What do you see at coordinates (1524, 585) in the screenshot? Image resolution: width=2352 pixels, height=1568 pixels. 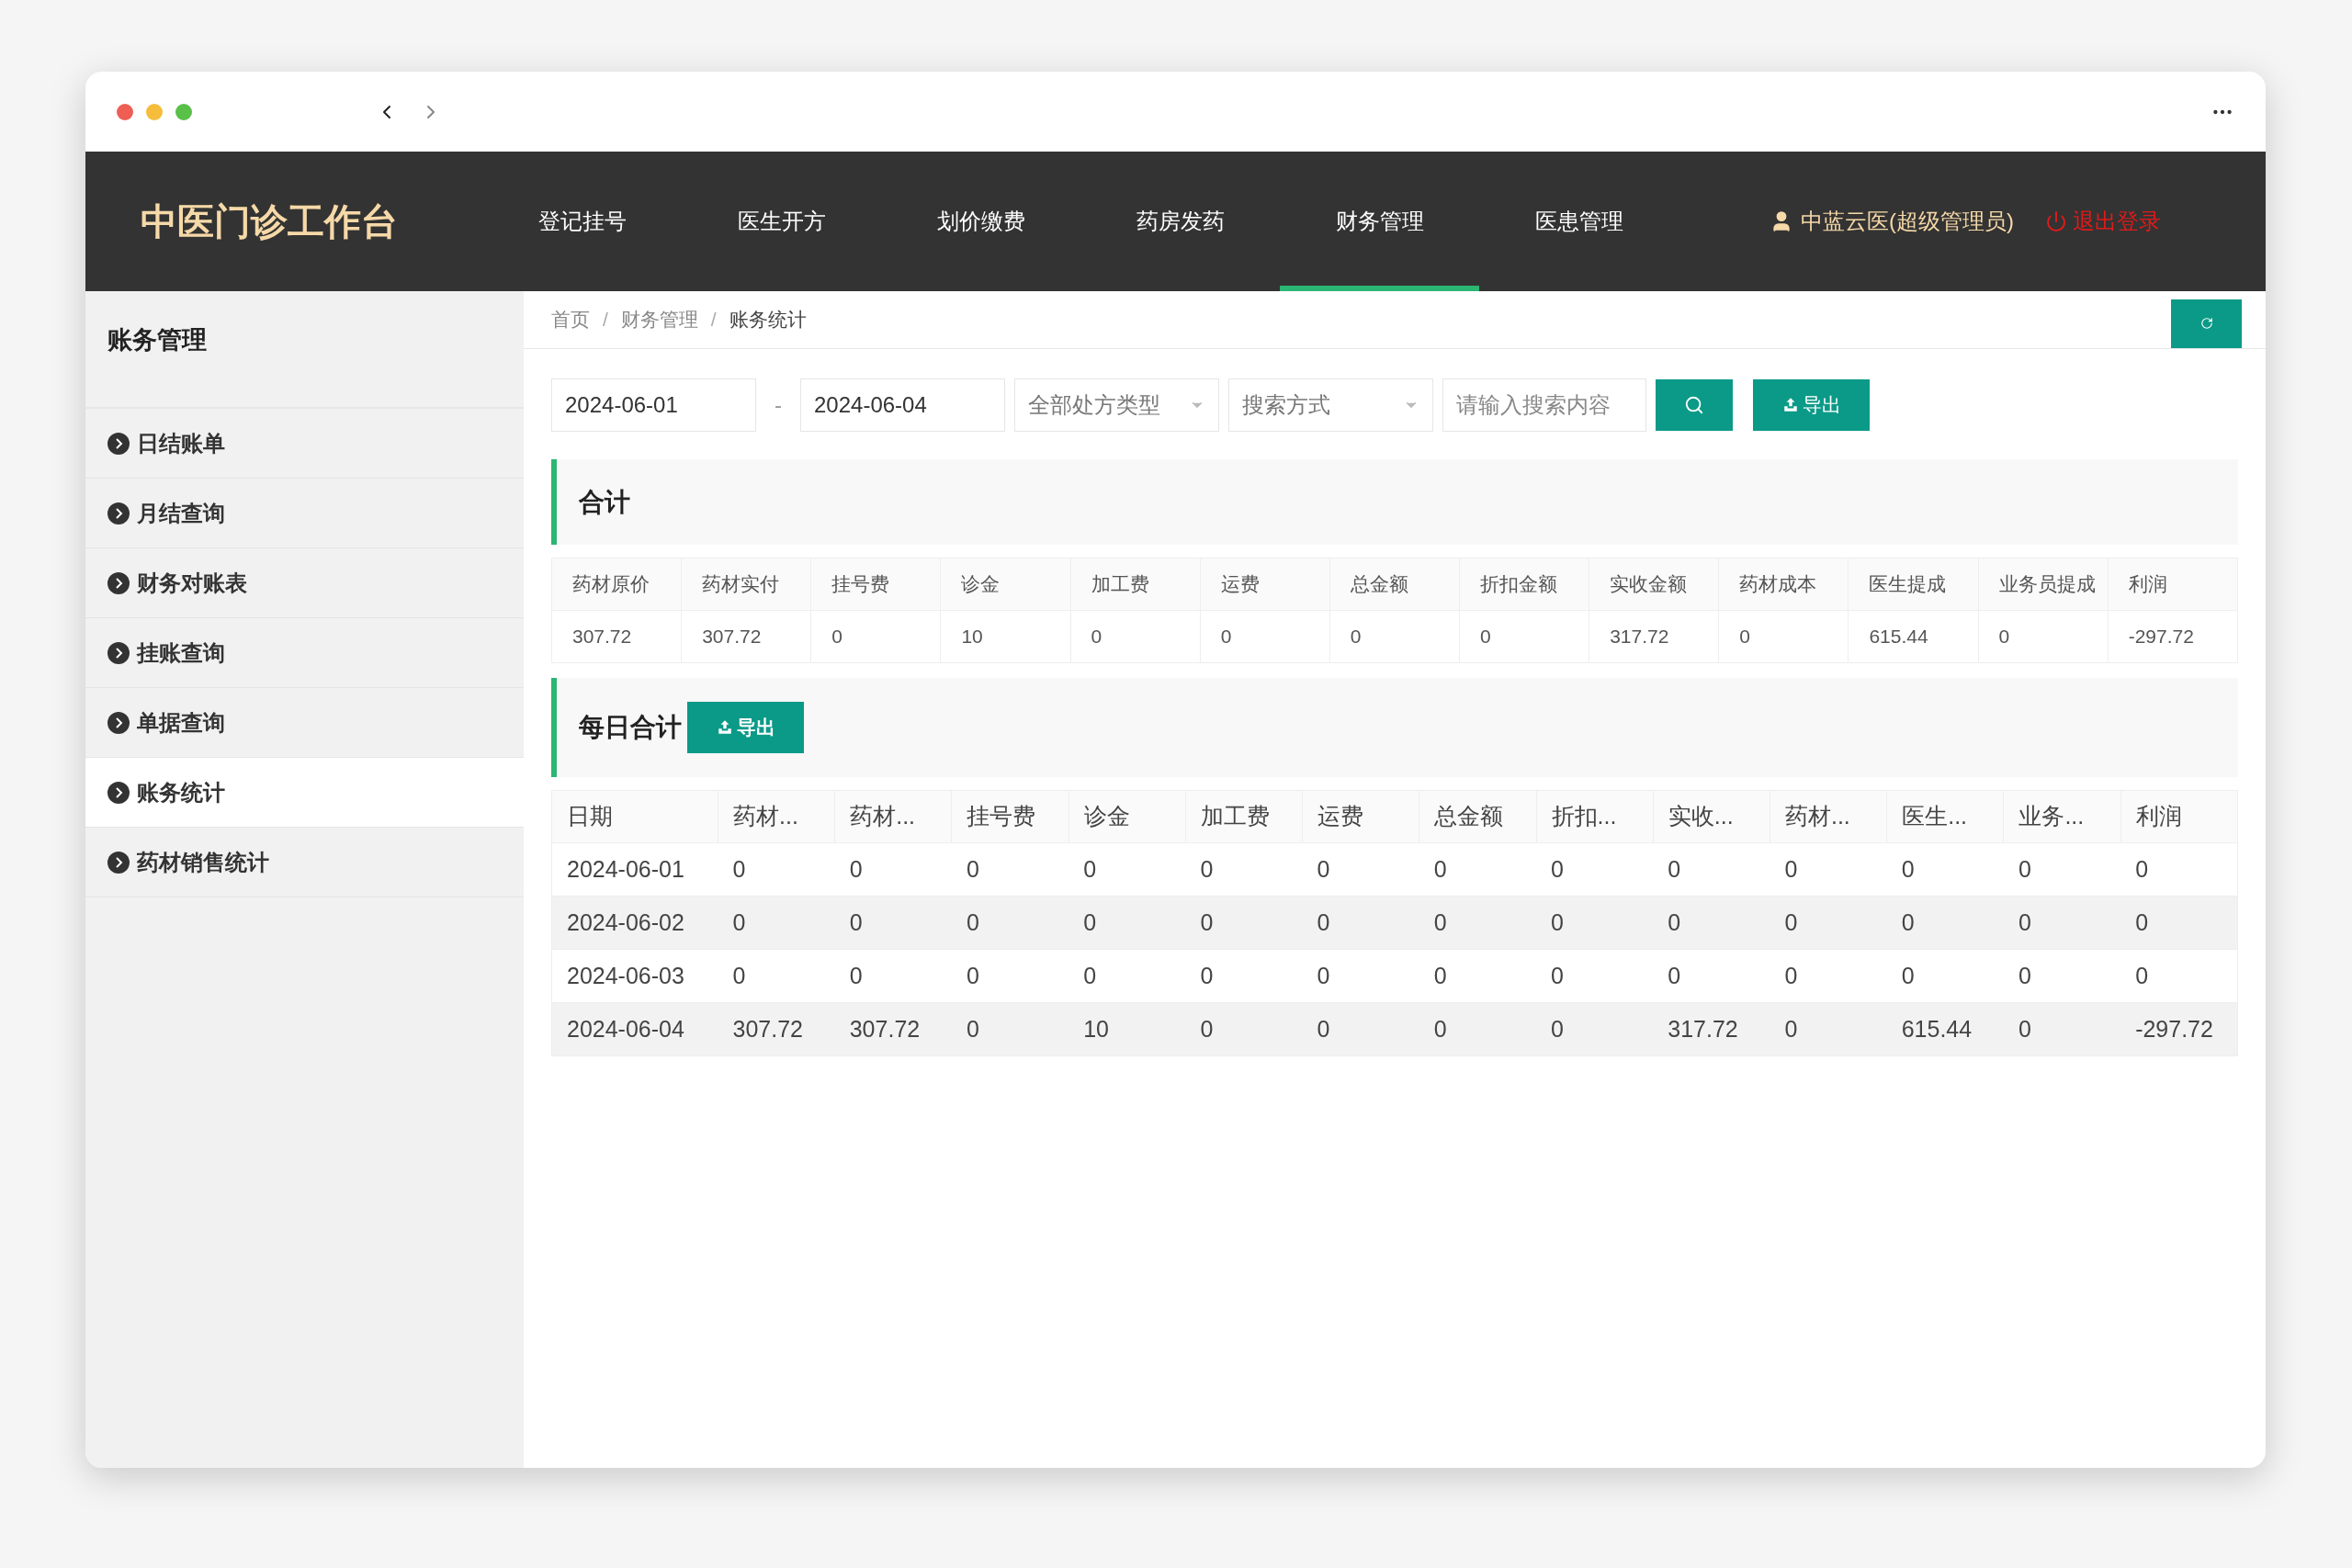 I see `column-header: 折扣金额` at bounding box center [1524, 585].